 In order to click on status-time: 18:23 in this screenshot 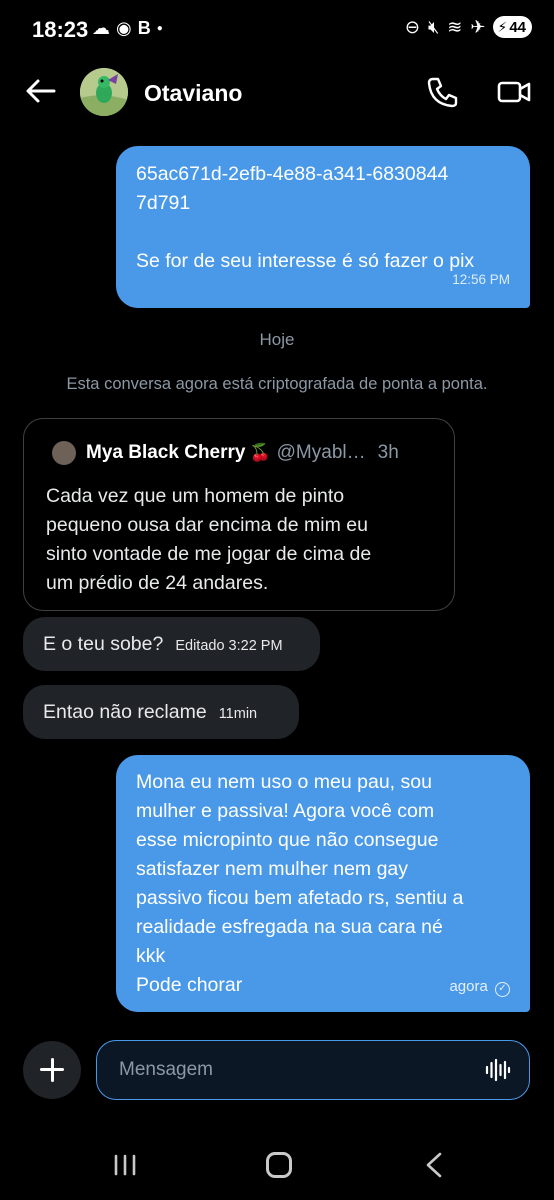, I will do `click(60, 29)`.